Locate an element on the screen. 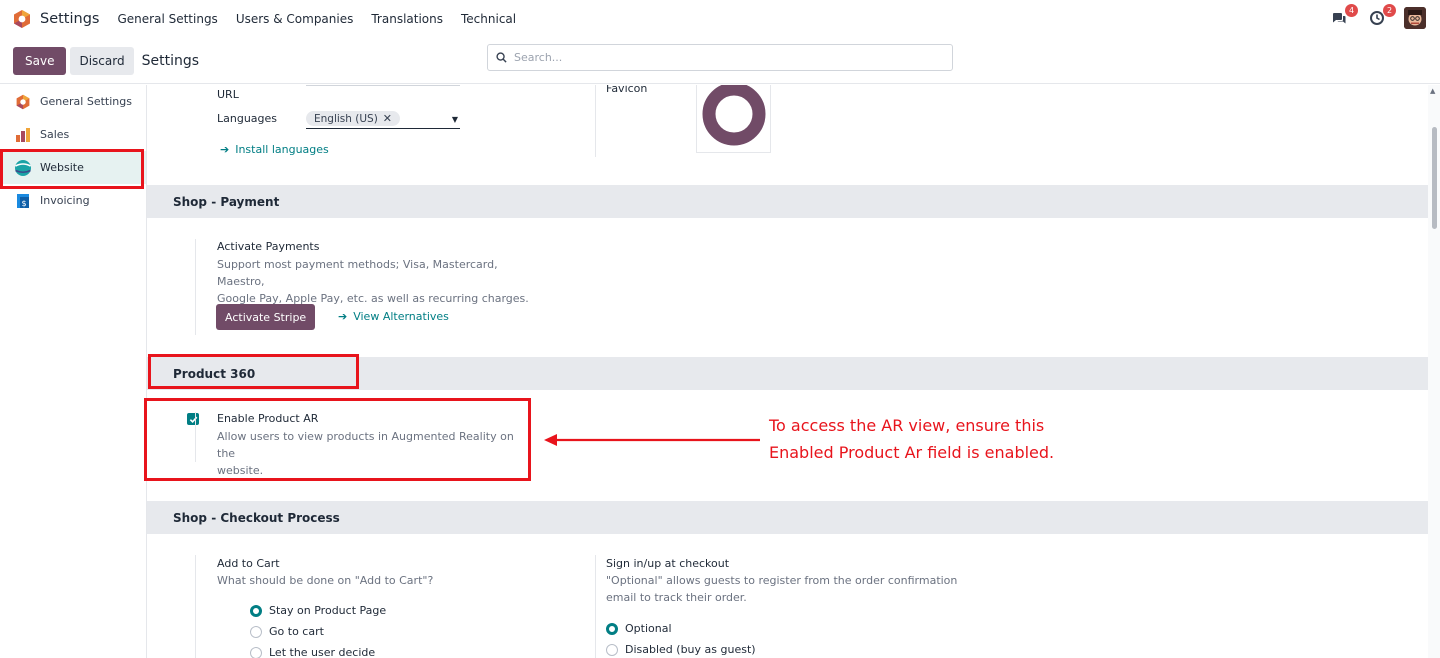  radio-disabled-guest: Disabled (buy as guest) is located at coordinates (681, 648).